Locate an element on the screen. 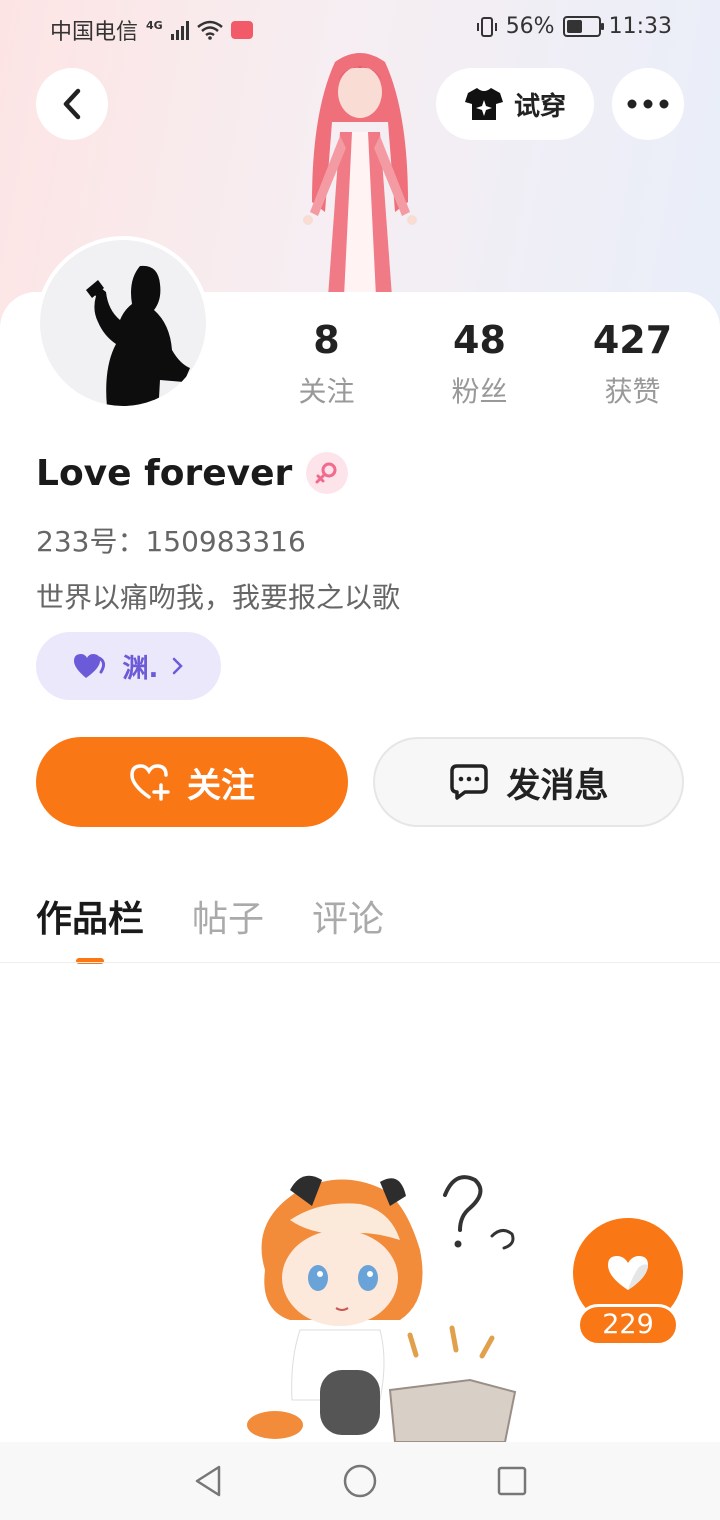 This screenshot has height=1520, width=720. profile-name: Love forever is located at coordinates (164, 473).